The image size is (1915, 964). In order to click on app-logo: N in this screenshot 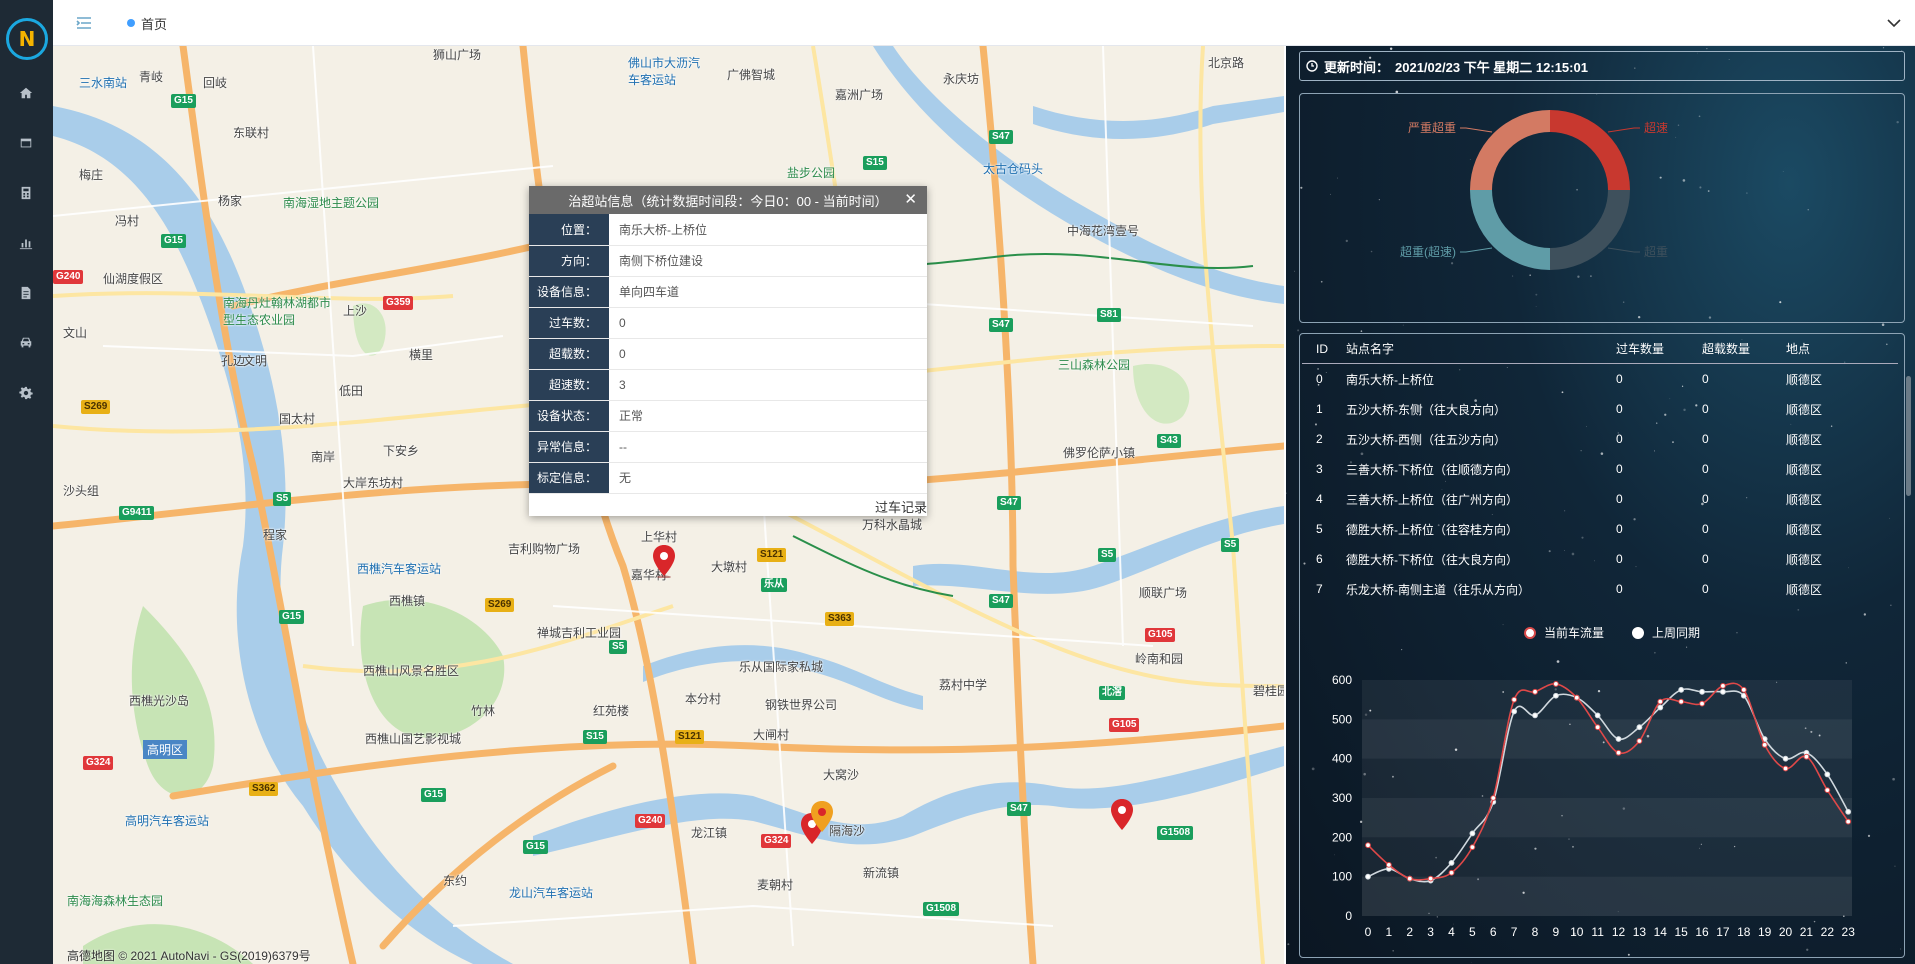, I will do `click(27, 39)`.